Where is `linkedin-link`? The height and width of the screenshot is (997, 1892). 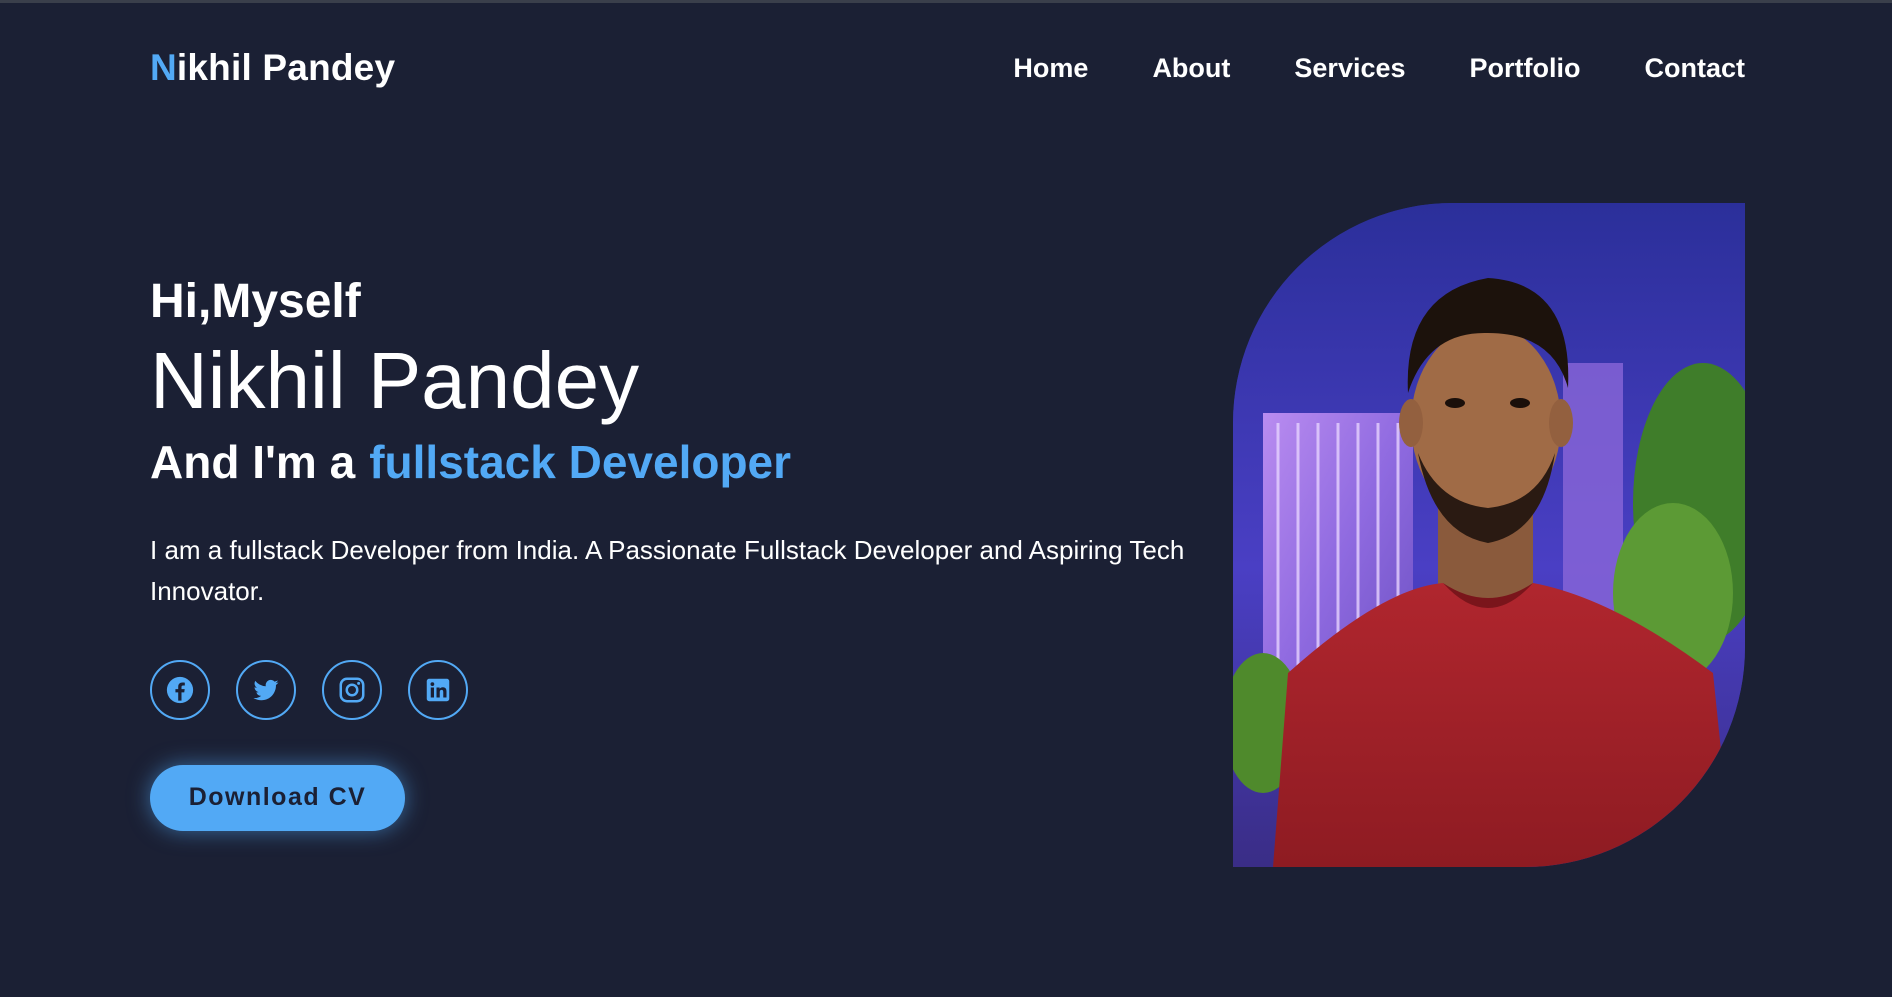 linkedin-link is located at coordinates (438, 689).